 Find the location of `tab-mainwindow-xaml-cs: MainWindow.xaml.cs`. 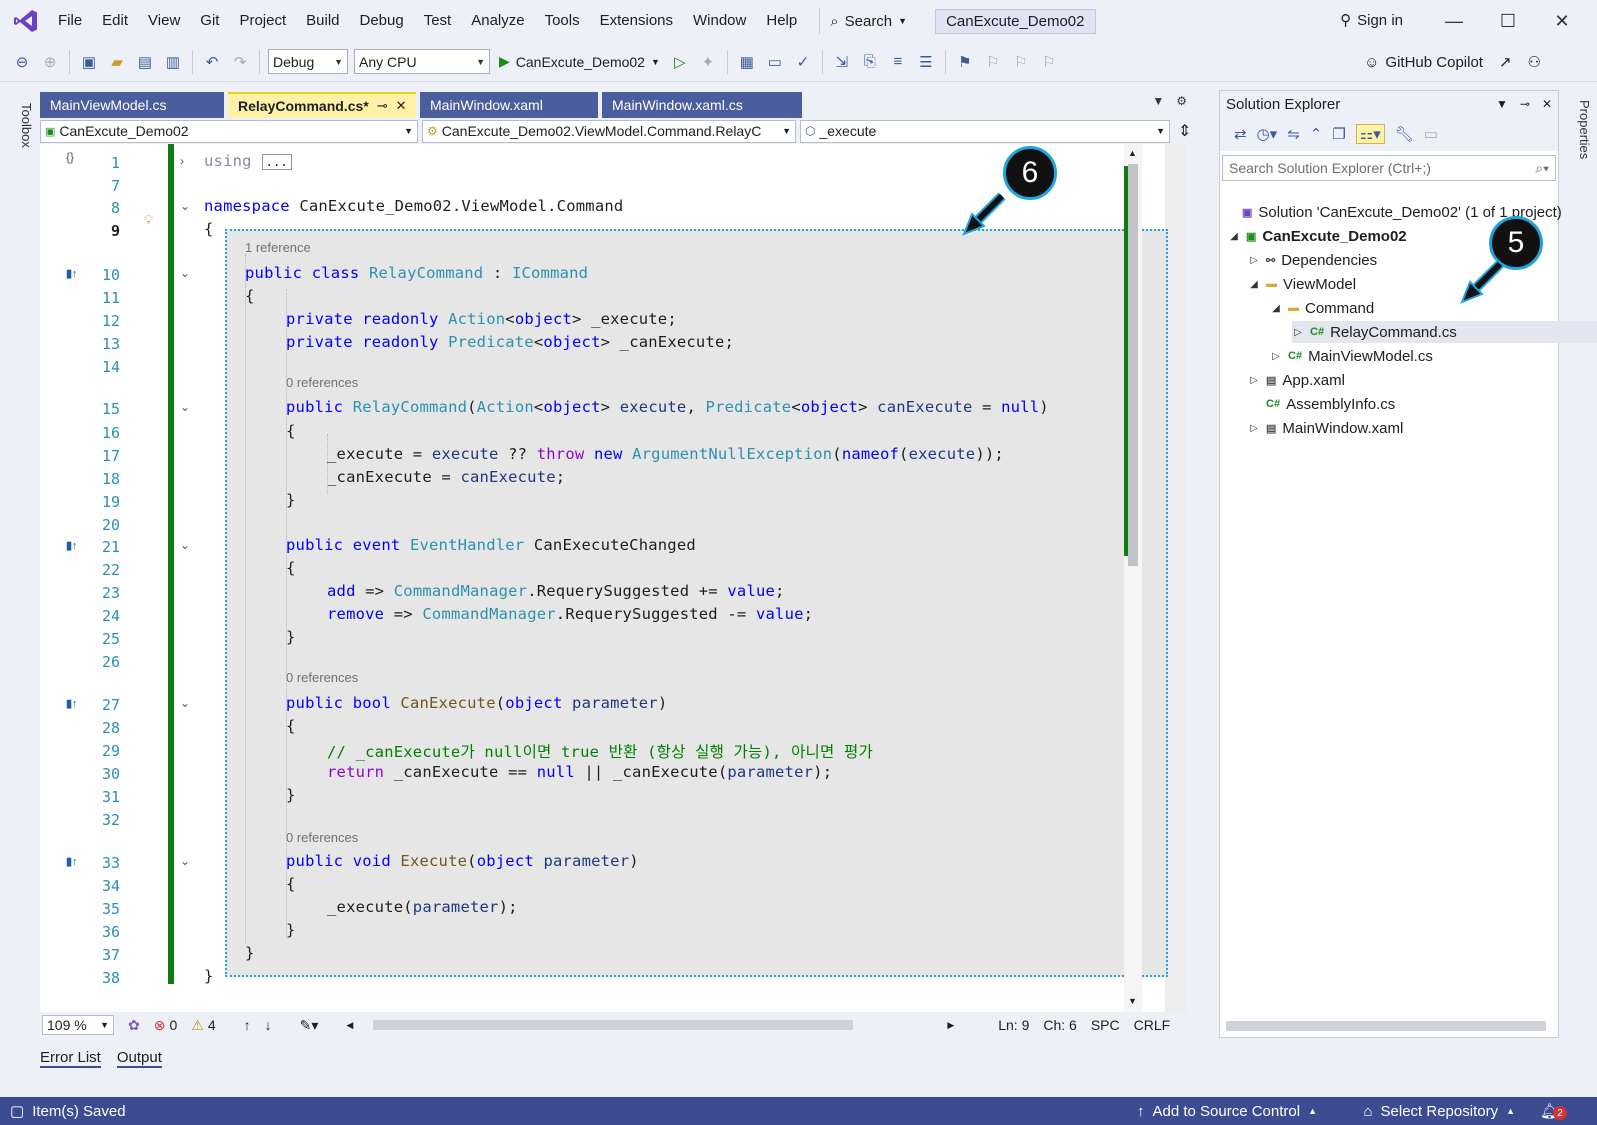

tab-mainwindow-xaml-cs: MainWindow.xaml.cs is located at coordinates (702, 105).